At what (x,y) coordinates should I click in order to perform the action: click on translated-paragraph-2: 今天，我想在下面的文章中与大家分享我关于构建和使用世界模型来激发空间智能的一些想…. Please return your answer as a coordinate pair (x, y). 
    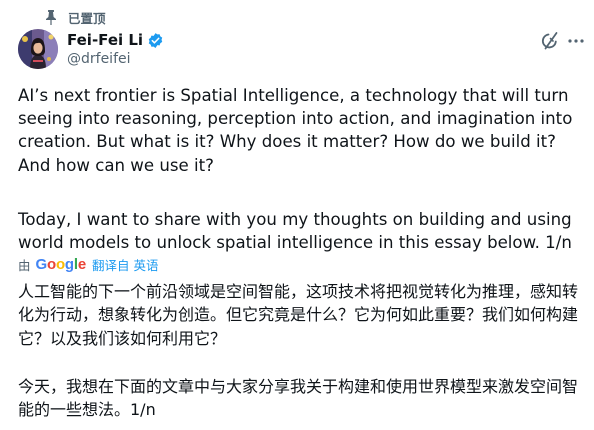
    Looking at the image, I should click on (298, 398).